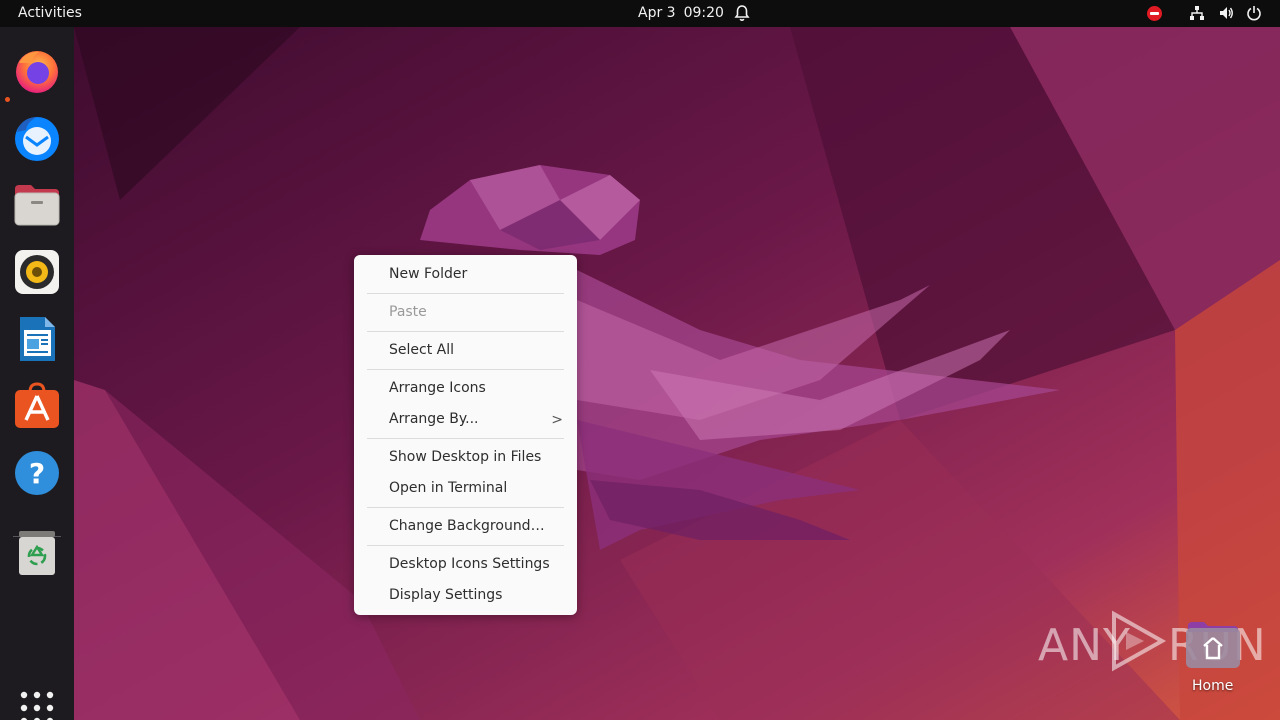 The height and width of the screenshot is (720, 1280). Describe the element at coordinates (557, 420) in the screenshot. I see `submenu-chevron-icon: >` at that location.